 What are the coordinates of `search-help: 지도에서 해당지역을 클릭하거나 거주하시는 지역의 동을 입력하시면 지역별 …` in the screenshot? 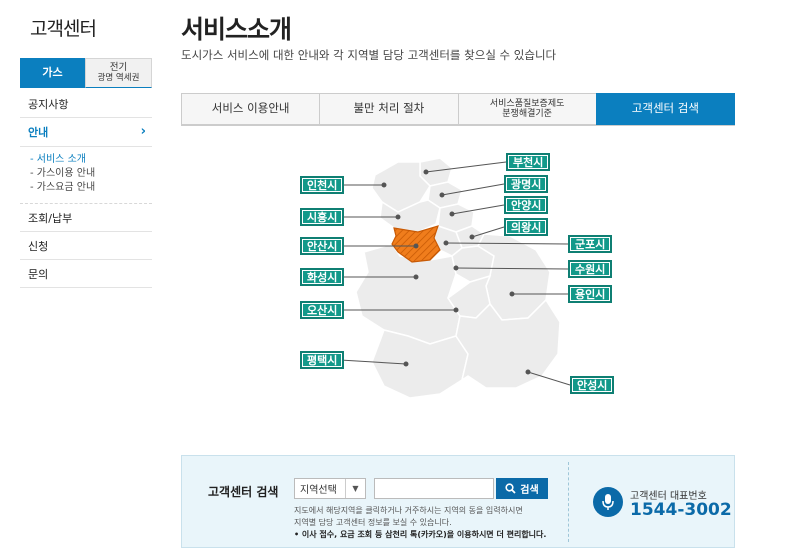 It's located at (429, 523).